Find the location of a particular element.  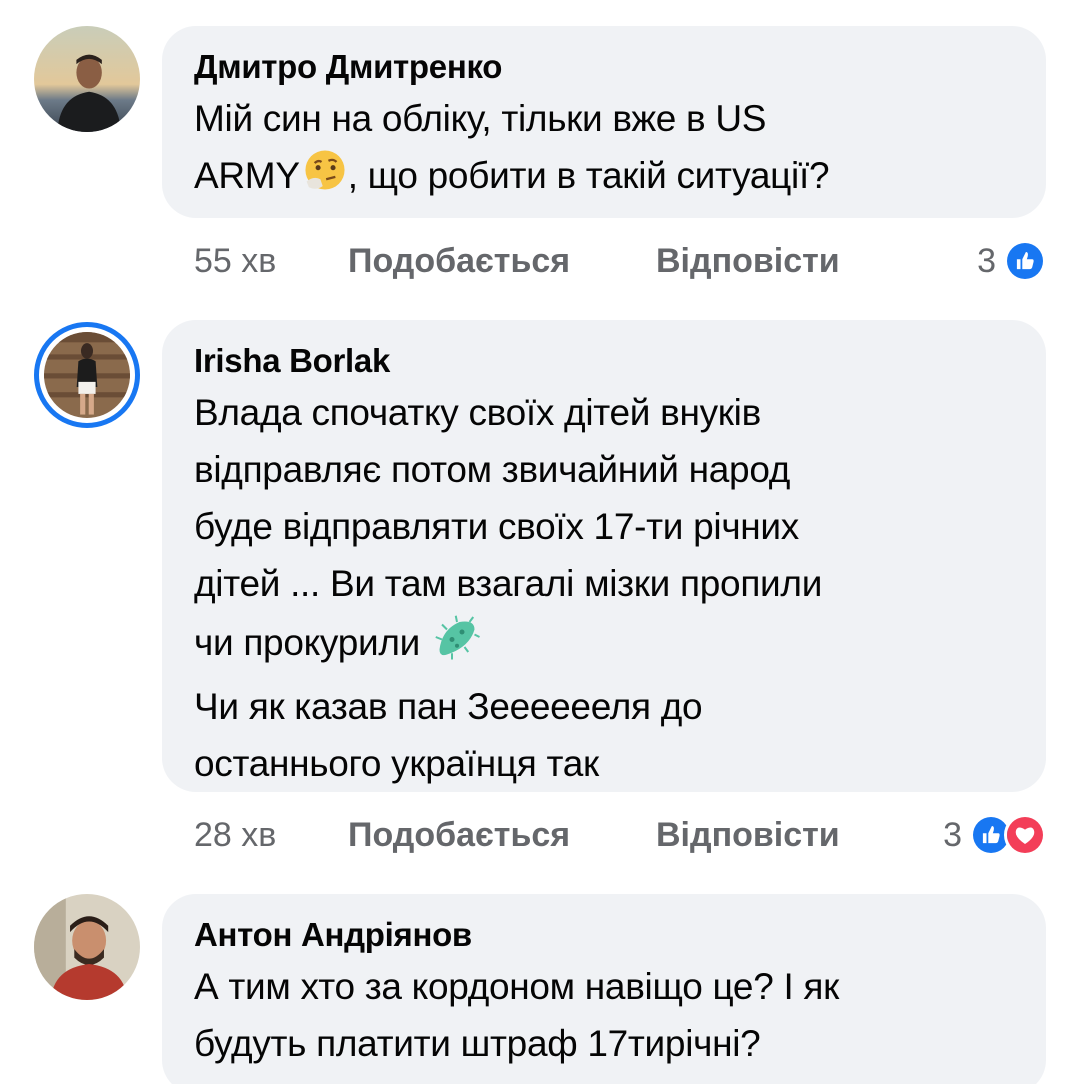

like-icon is located at coordinates (1025, 261).